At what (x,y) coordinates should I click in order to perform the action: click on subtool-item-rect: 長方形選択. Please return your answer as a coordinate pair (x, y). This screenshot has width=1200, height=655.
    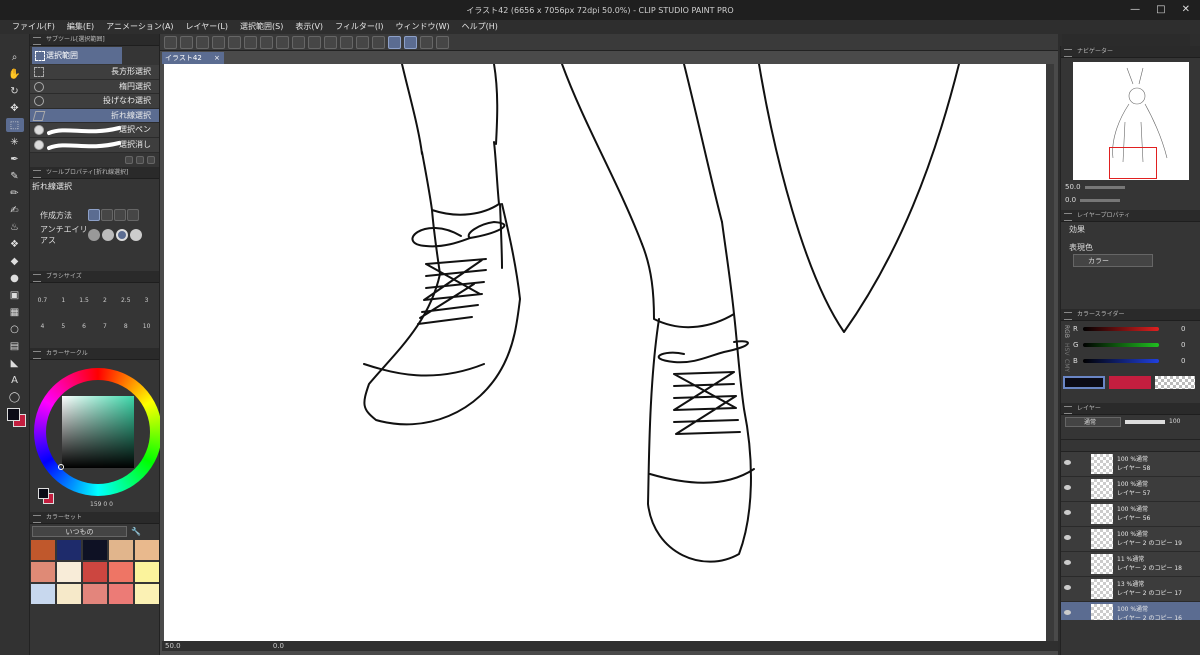
    Looking at the image, I should click on (94, 72).